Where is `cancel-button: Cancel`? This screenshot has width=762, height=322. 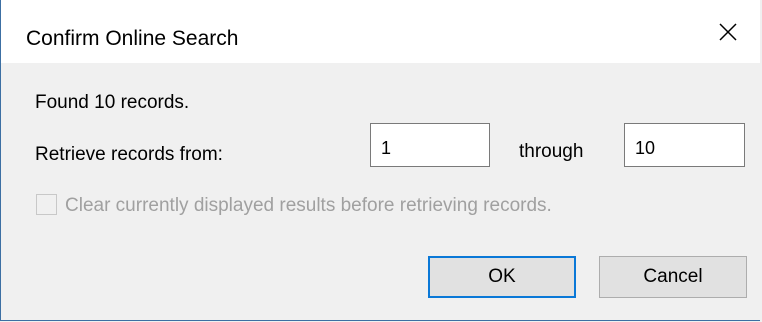
cancel-button: Cancel is located at coordinates (673, 277).